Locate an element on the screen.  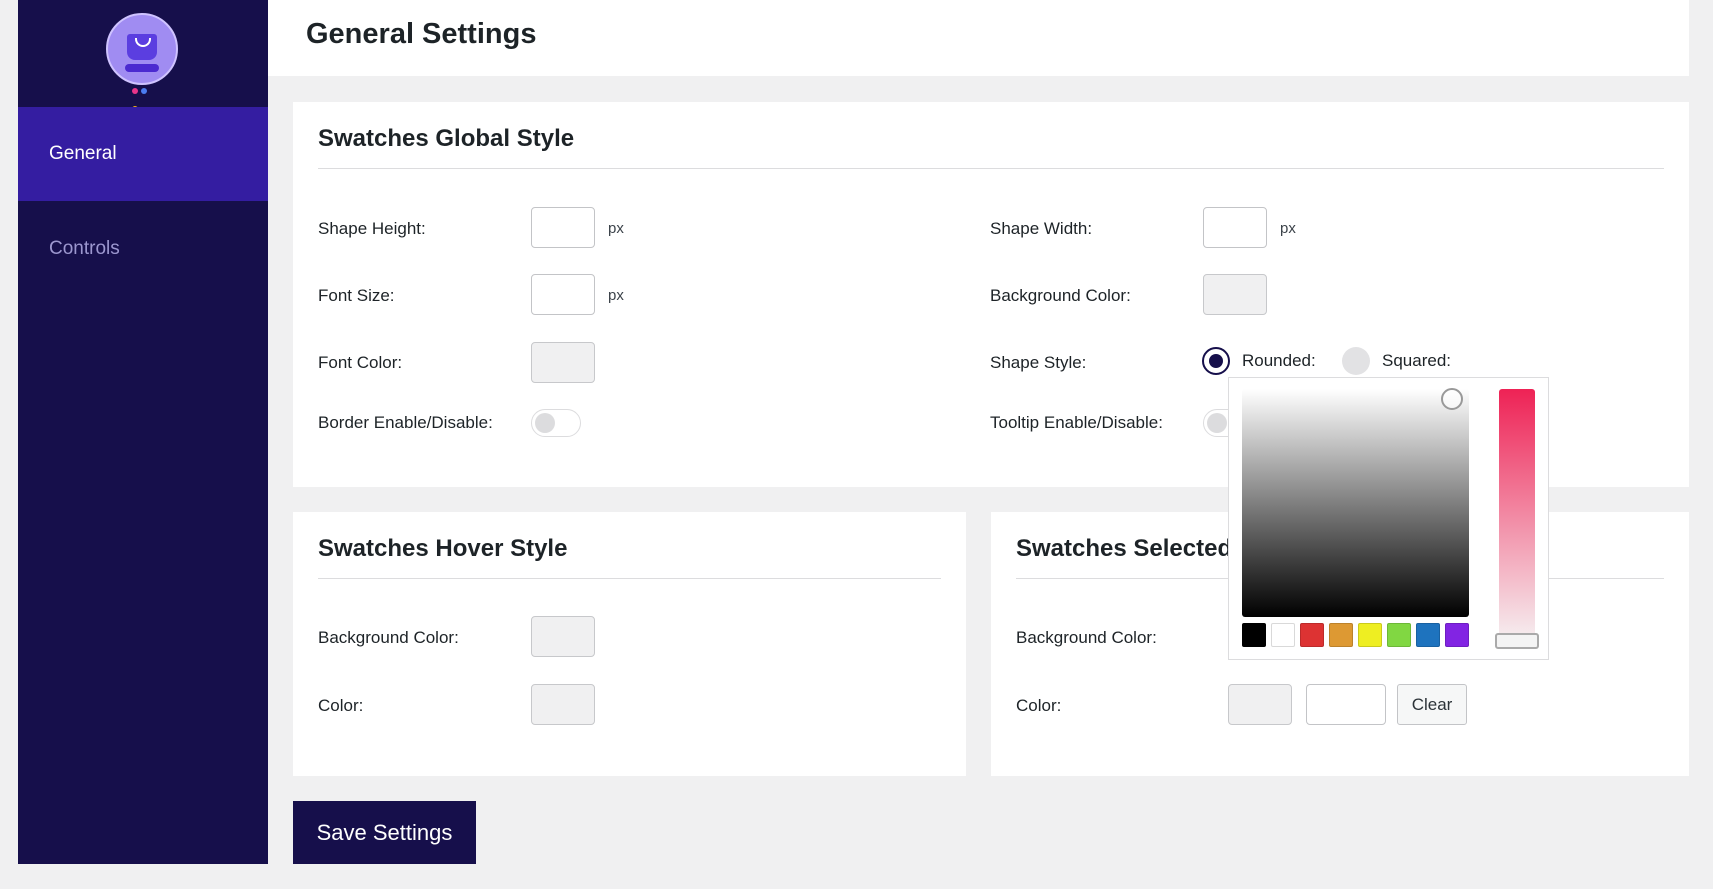
border-toggle is located at coordinates (556, 423).